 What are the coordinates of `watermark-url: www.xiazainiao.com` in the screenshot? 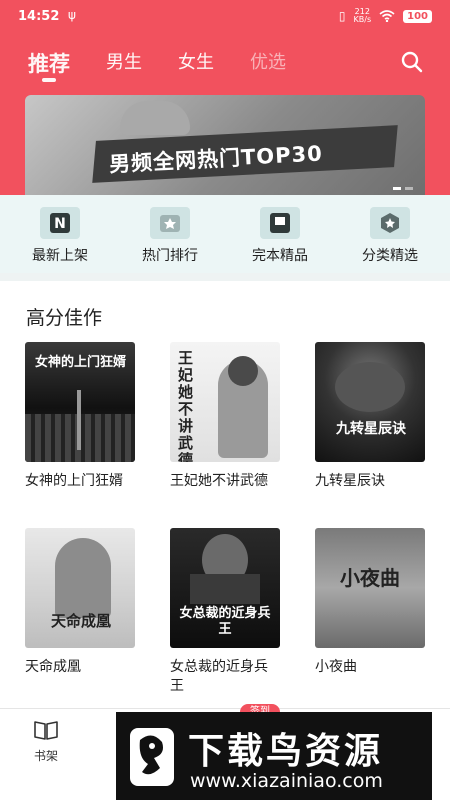 It's located at (286, 781).